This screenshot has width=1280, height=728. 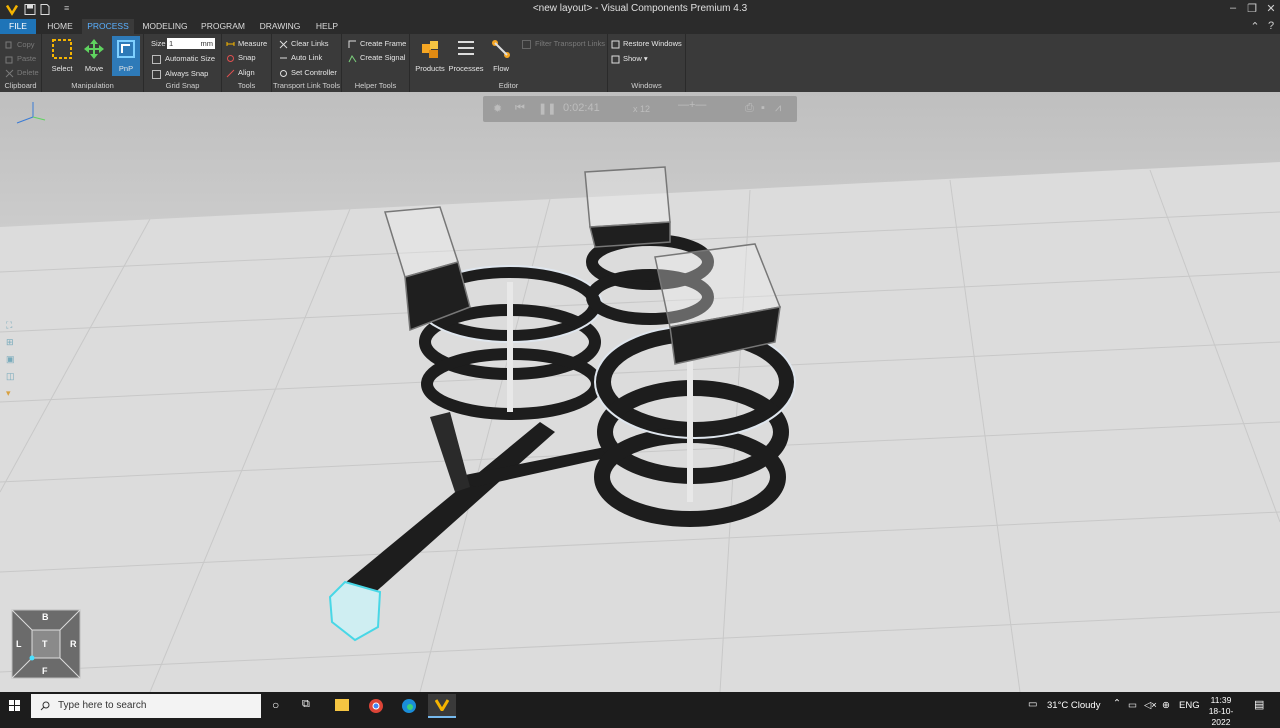 I want to click on copy-icon, so click(x=8, y=45).